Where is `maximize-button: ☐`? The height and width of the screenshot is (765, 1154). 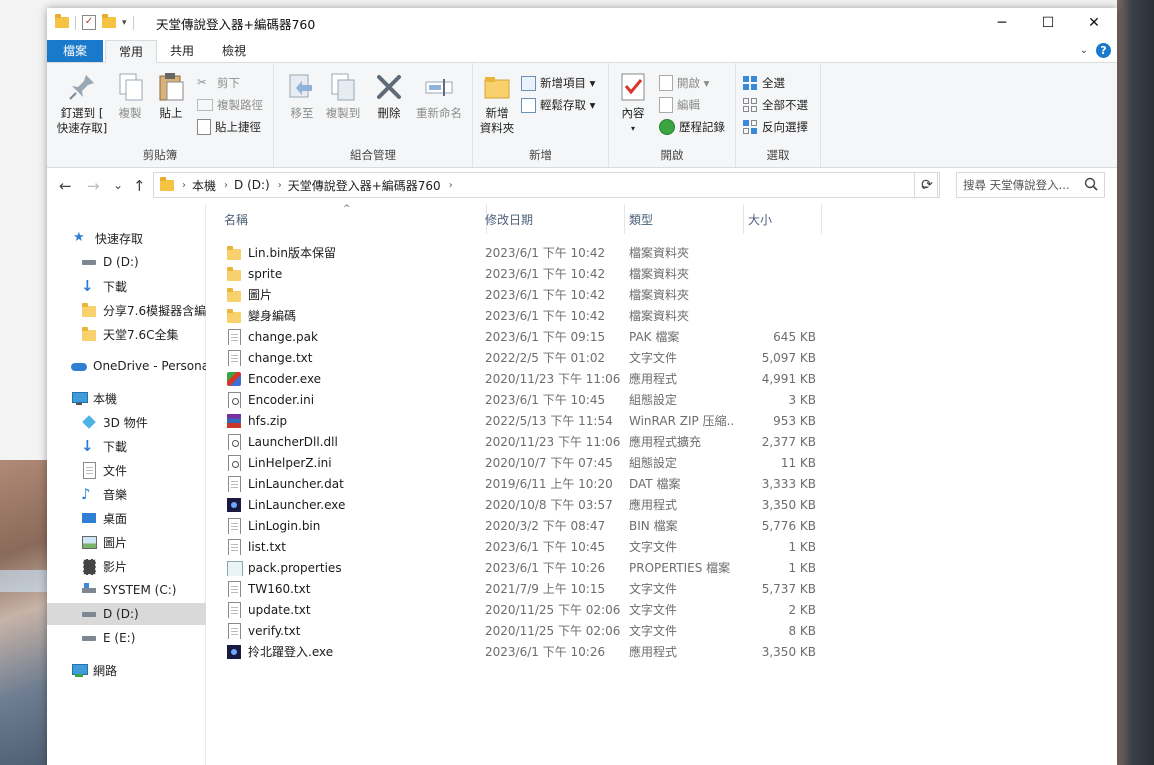
maximize-button: ☐ is located at coordinates (1048, 23).